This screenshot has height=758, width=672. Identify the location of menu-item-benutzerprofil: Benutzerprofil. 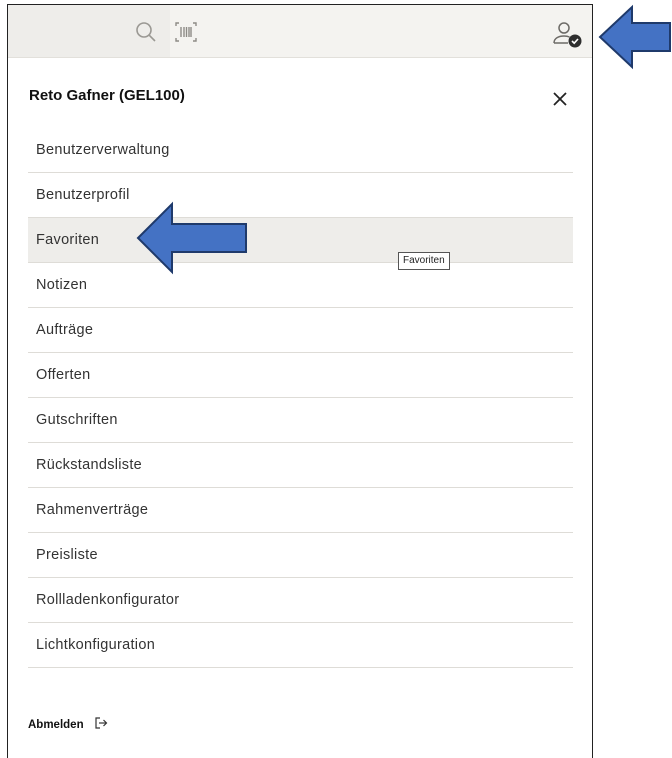
(300, 195).